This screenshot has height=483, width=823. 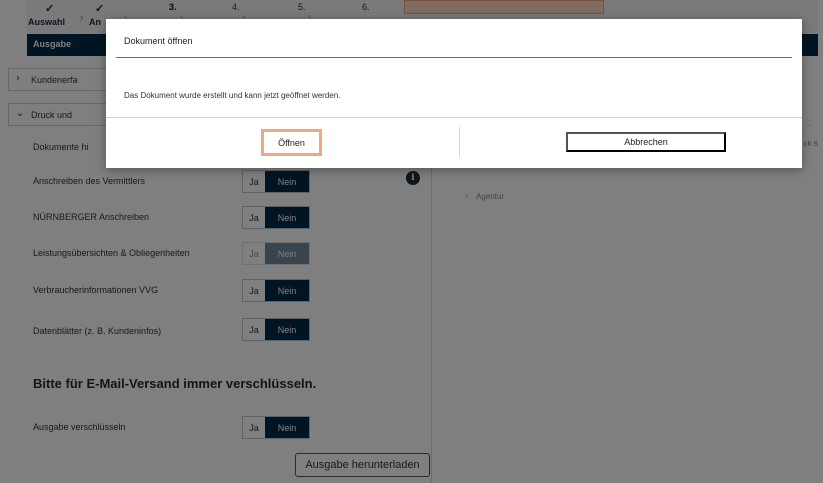 I want to click on title-divider, so click(x=454, y=57).